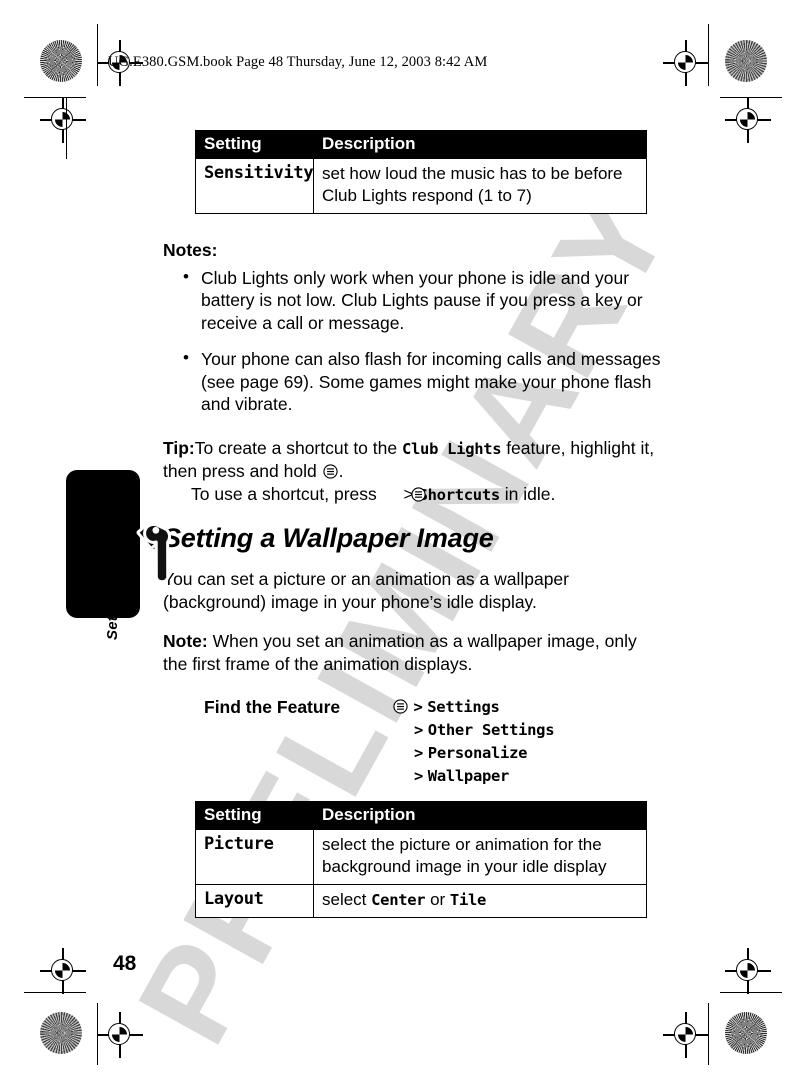  What do you see at coordinates (286, 493) in the screenshot?
I see `tip2-text-before: To use a shortcut, press` at bounding box center [286, 493].